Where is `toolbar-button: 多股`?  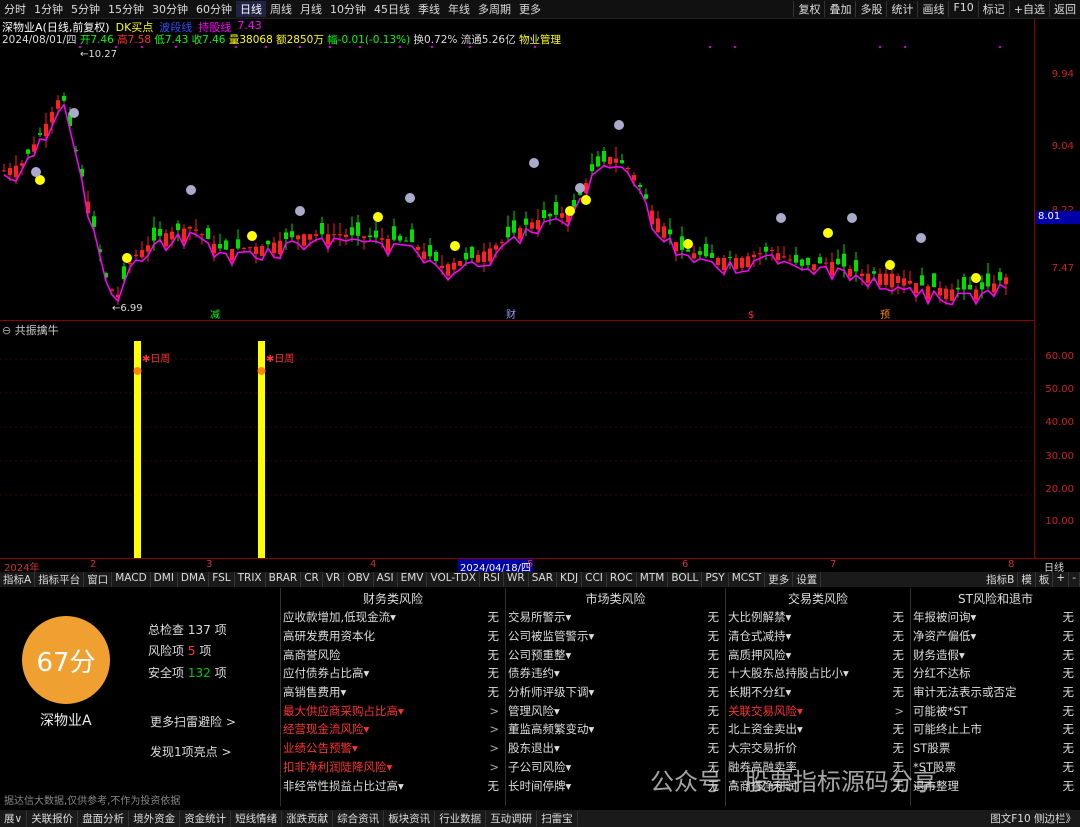 toolbar-button: 多股 is located at coordinates (870, 9).